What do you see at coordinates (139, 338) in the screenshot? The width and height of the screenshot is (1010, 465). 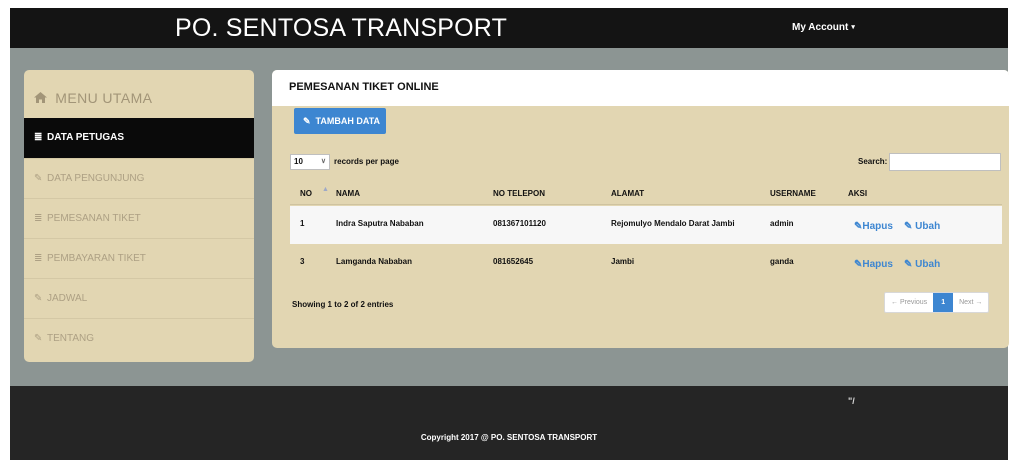 I see `sidebar-item-tentang: ✎ TENTANG` at bounding box center [139, 338].